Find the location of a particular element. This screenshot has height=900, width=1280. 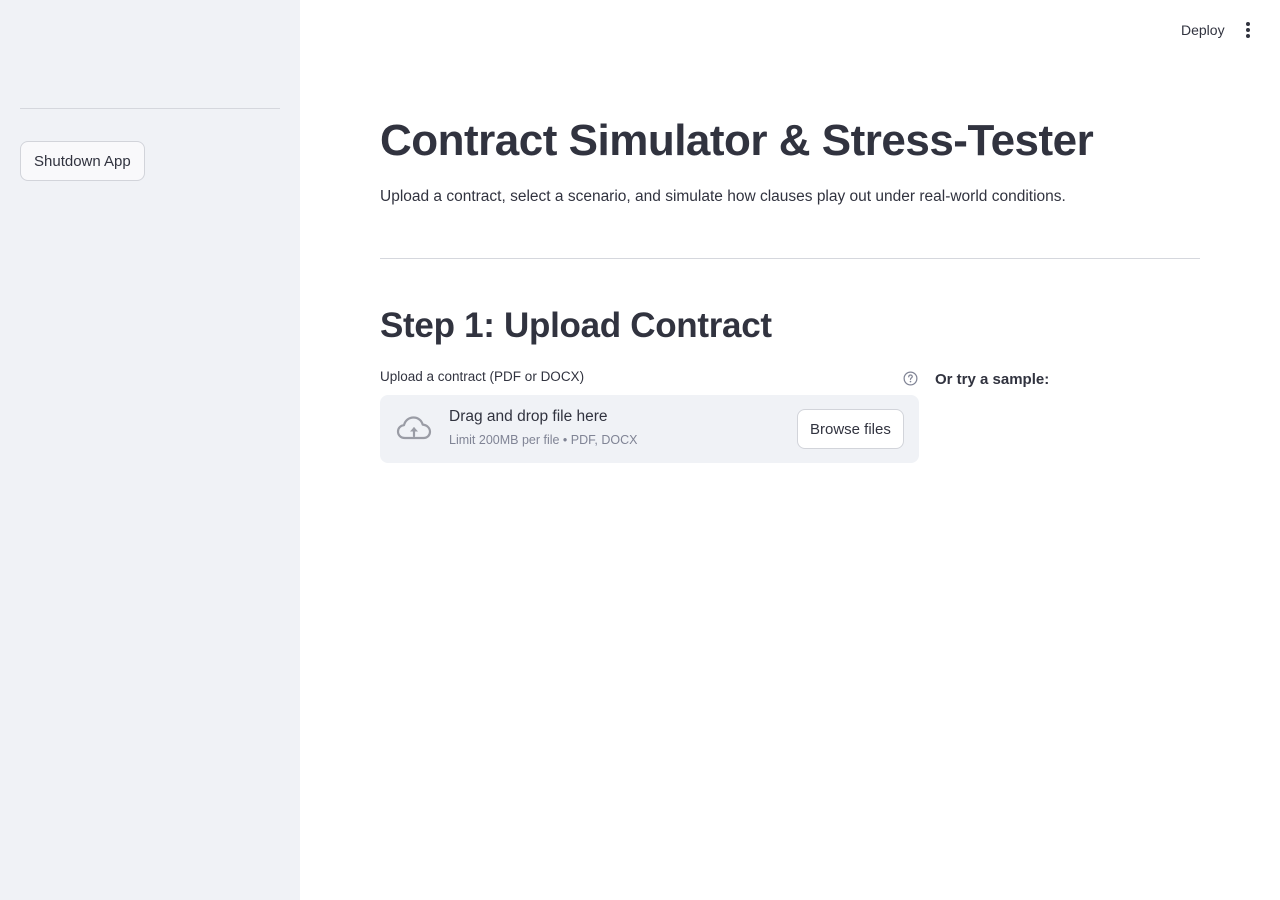

sidebar-divider is located at coordinates (150, 108).